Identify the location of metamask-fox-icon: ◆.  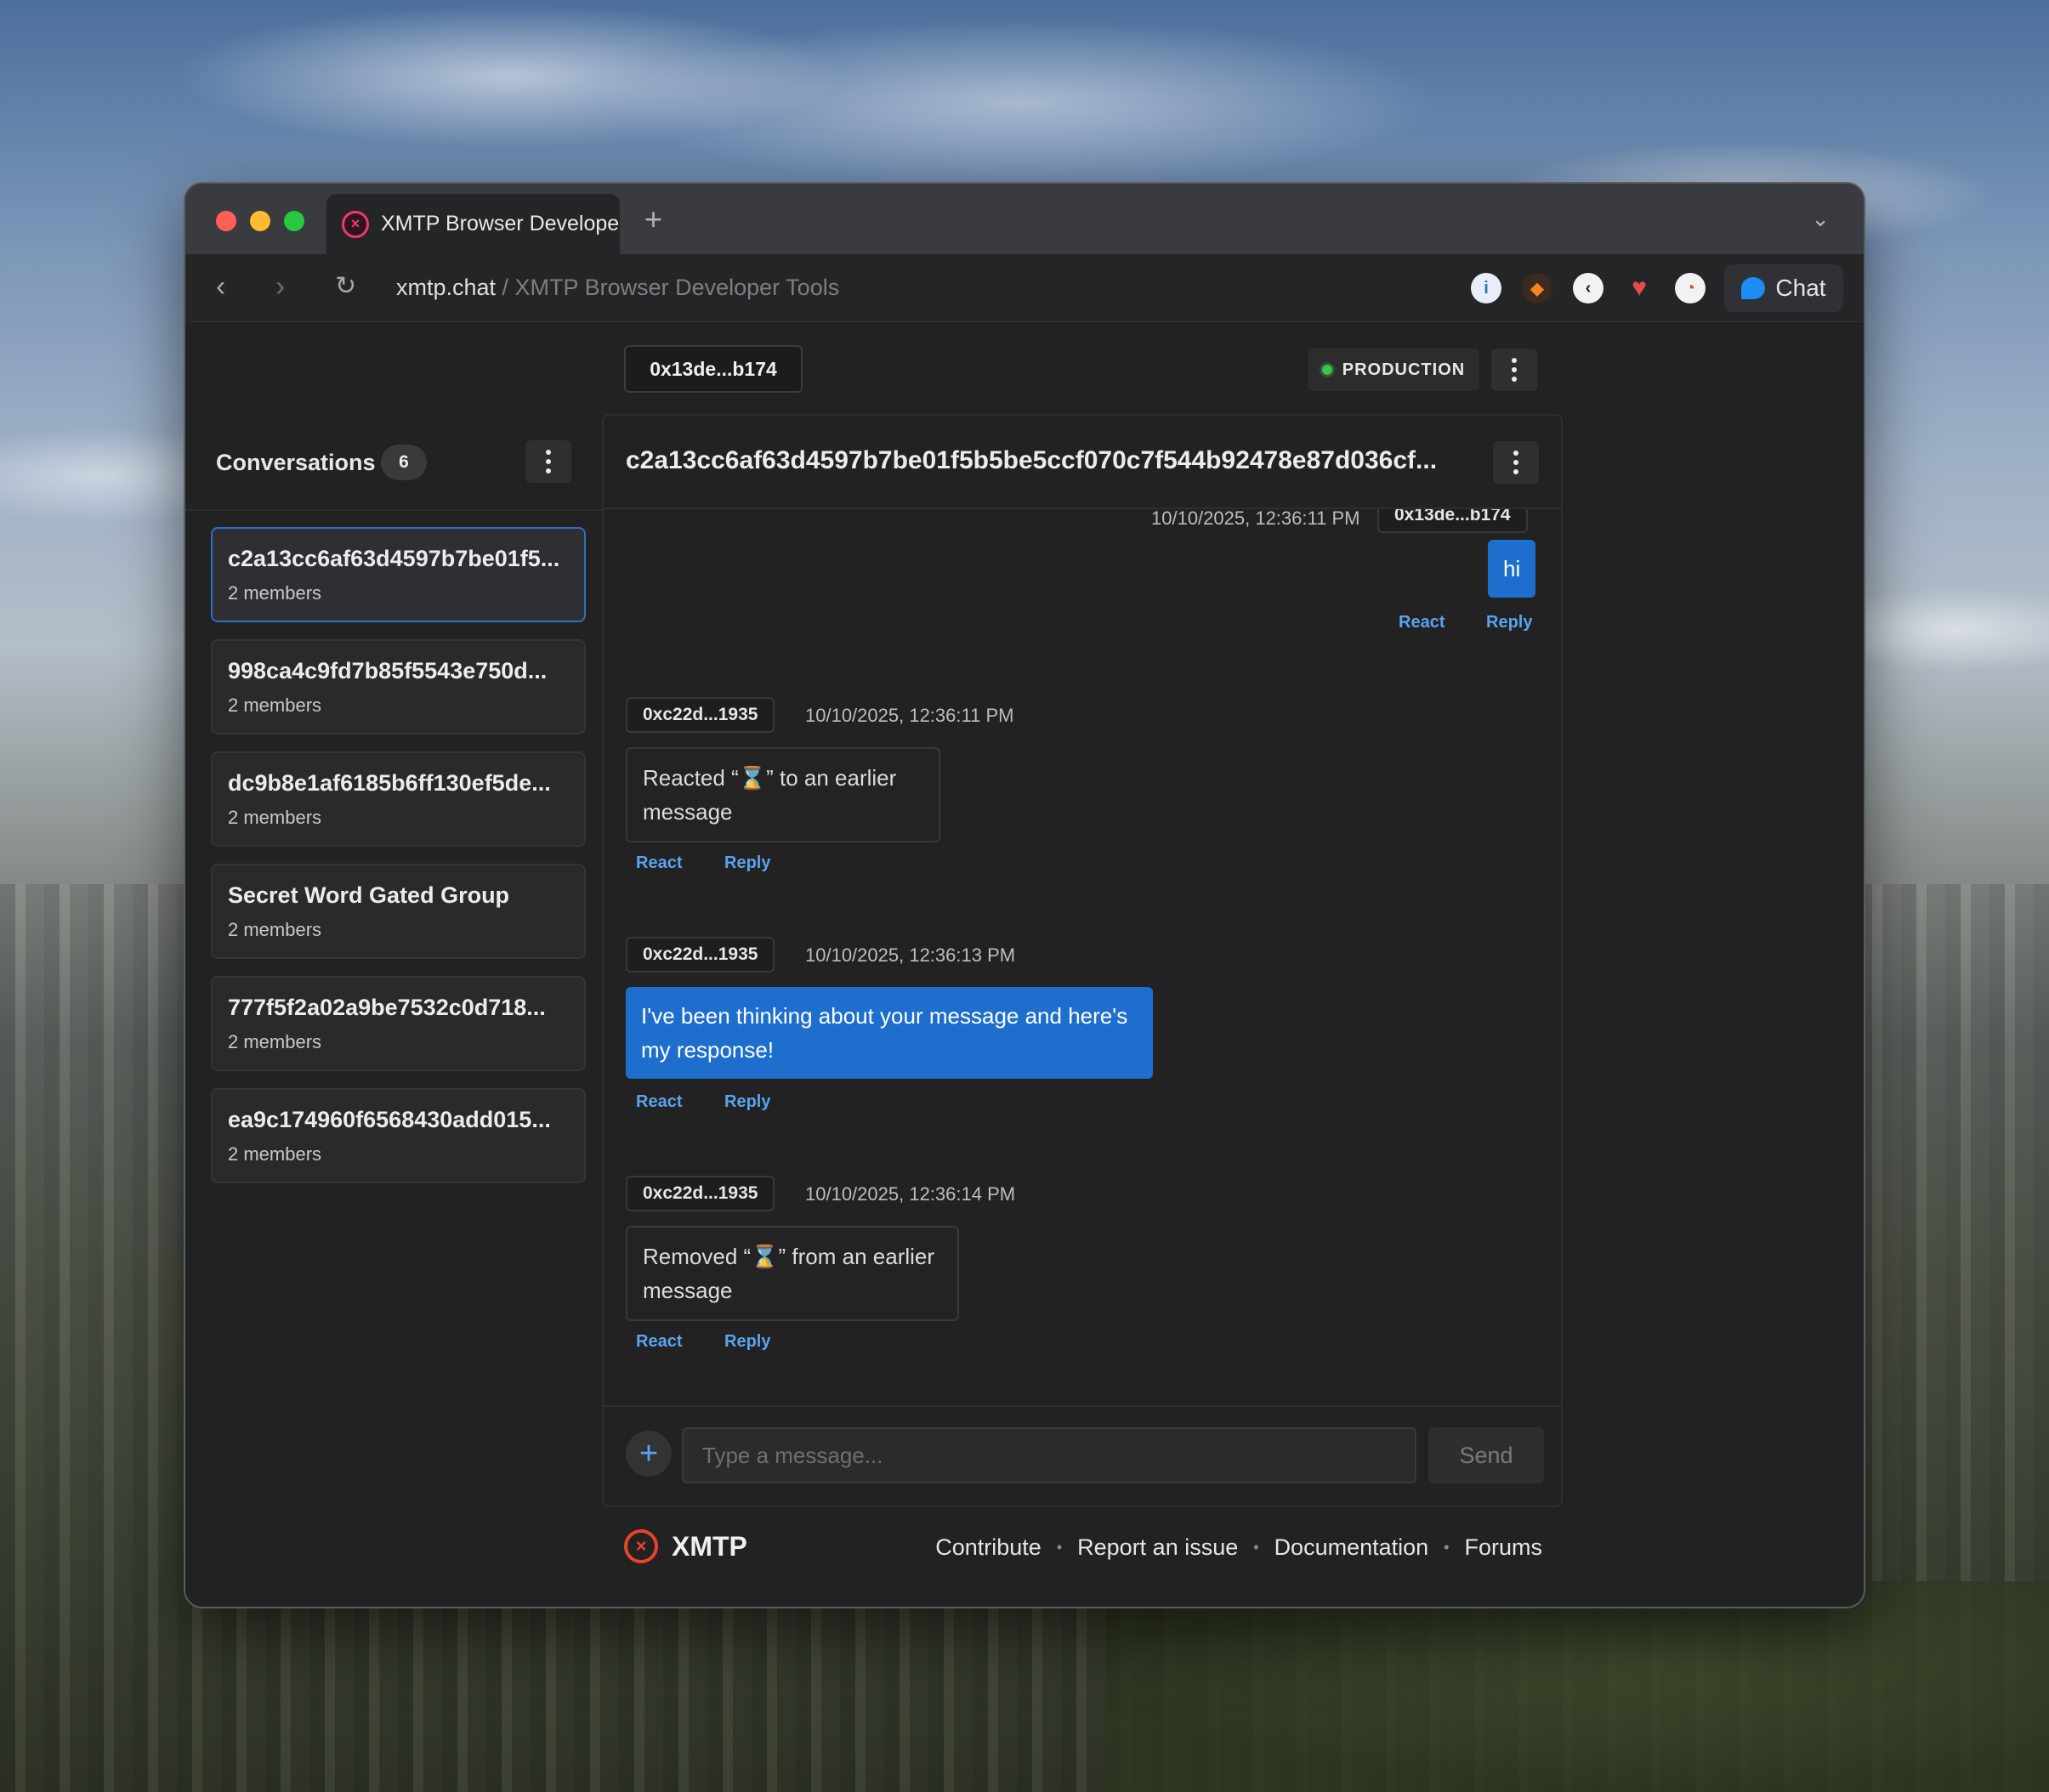
(1537, 288).